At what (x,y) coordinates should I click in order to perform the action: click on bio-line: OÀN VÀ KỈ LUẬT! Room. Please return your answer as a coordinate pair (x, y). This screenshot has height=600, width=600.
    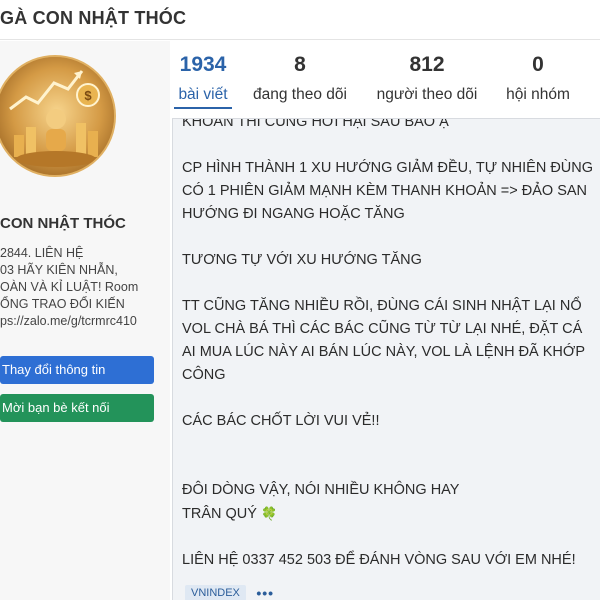
    Looking at the image, I should click on (69, 287).